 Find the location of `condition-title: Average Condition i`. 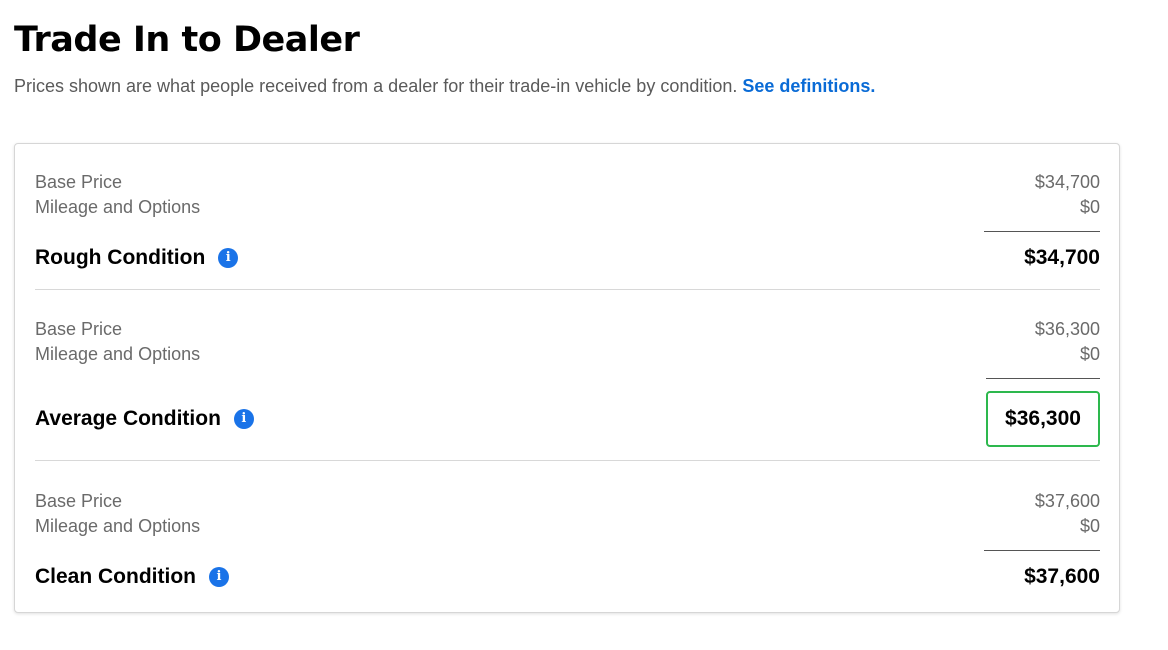

condition-title: Average Condition i is located at coordinates (144, 419).